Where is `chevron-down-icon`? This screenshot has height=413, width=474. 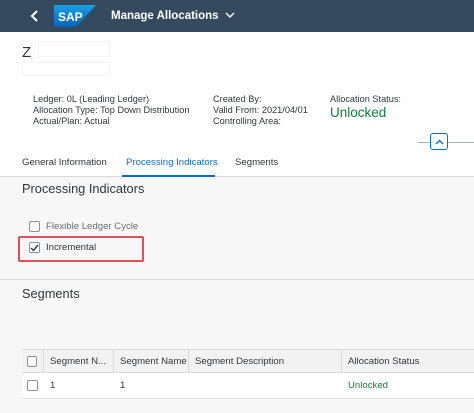 chevron-down-icon is located at coordinates (230, 16).